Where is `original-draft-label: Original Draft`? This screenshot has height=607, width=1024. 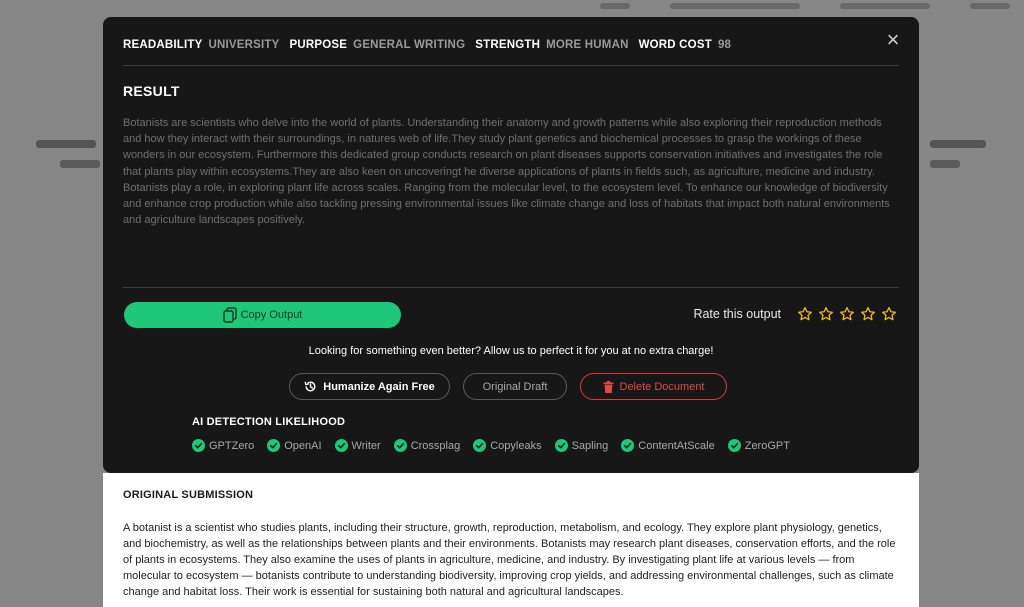
original-draft-label: Original Draft is located at coordinates (515, 386).